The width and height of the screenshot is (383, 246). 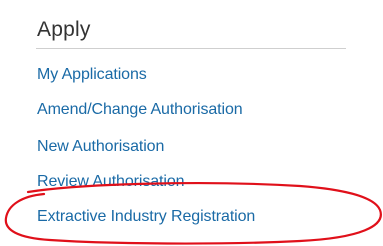 I want to click on nav-link-review-authorisation: Review Authorisation, so click(x=111, y=182).